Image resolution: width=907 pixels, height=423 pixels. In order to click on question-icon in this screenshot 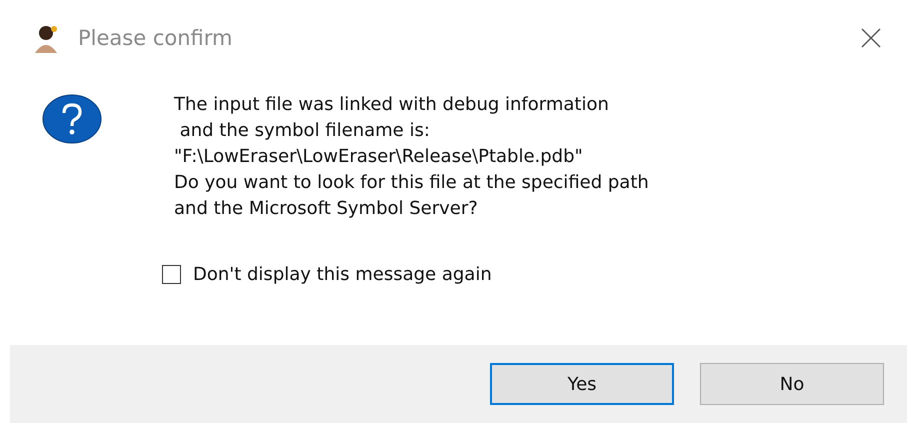, I will do `click(72, 119)`.